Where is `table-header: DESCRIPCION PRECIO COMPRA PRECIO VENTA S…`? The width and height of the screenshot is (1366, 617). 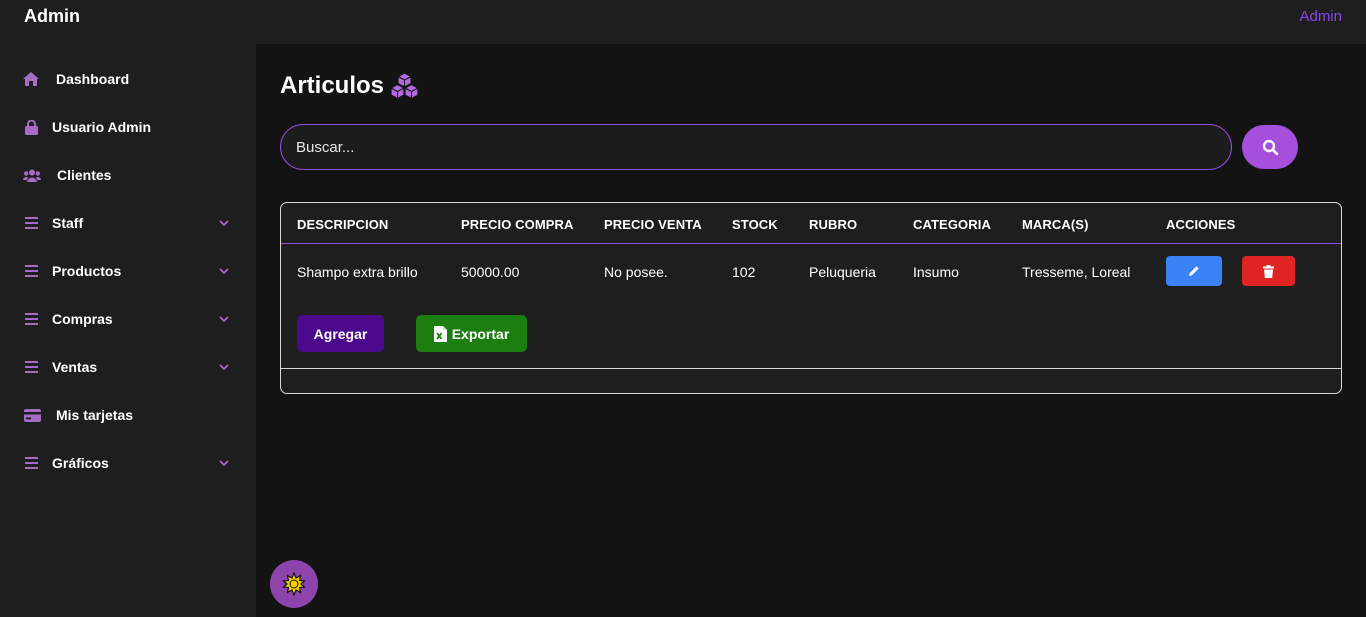
table-header: DESCRIPCION PRECIO COMPRA PRECIO VENTA S… is located at coordinates (811, 223).